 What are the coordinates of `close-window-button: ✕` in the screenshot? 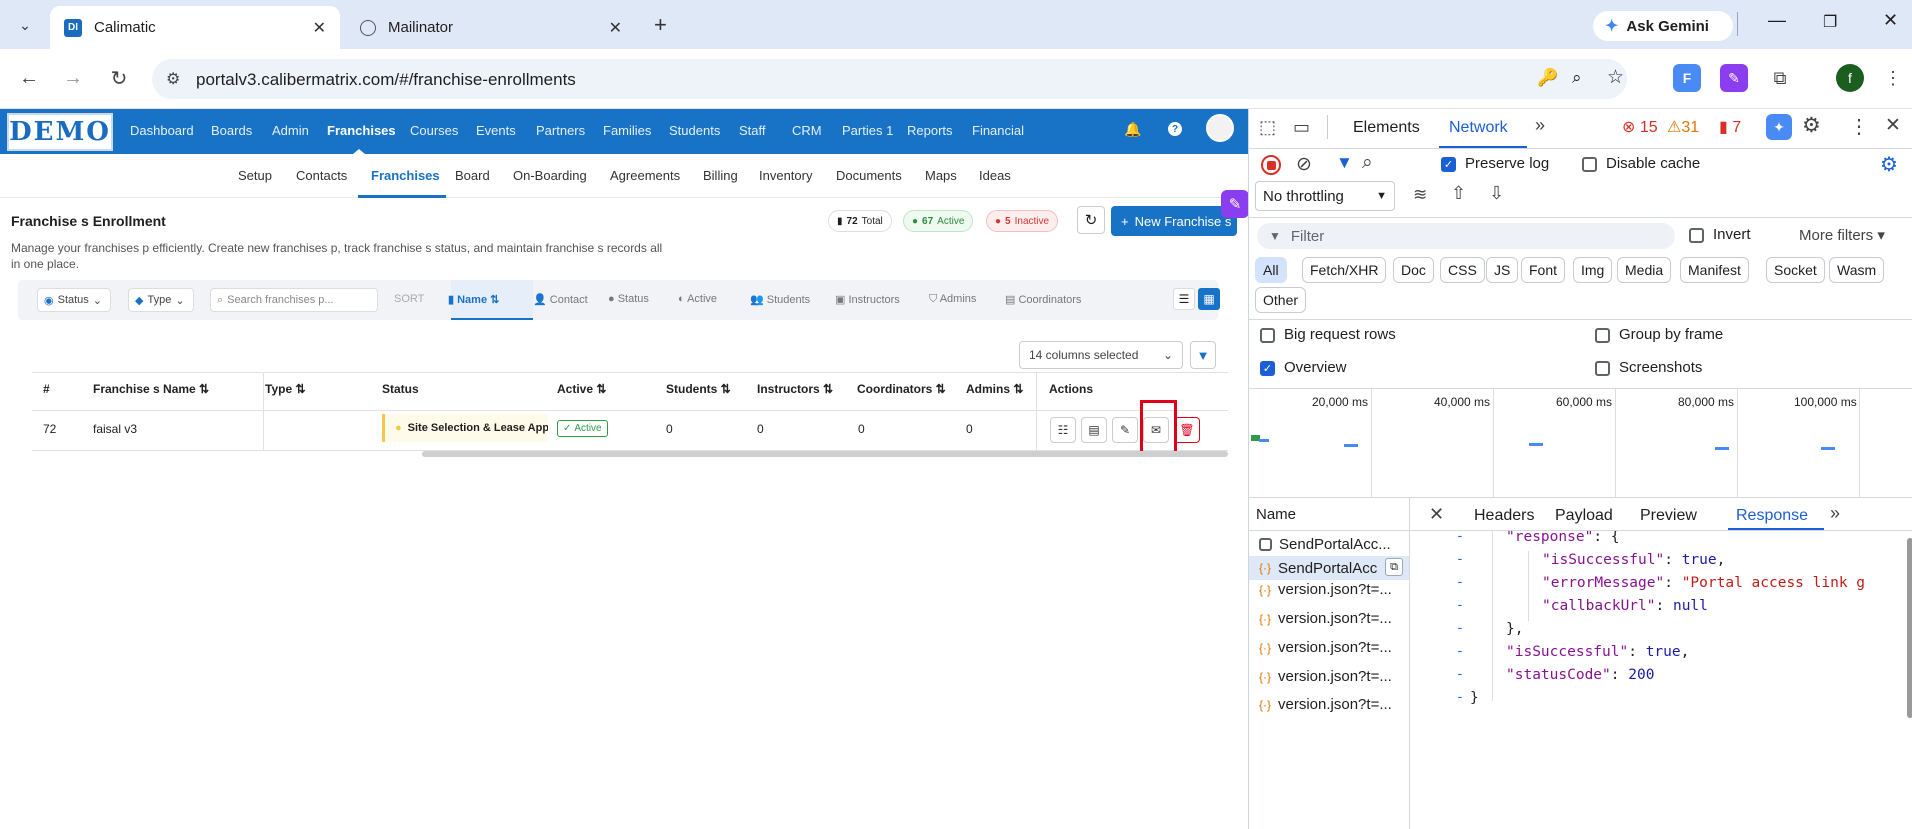 It's located at (1890, 20).